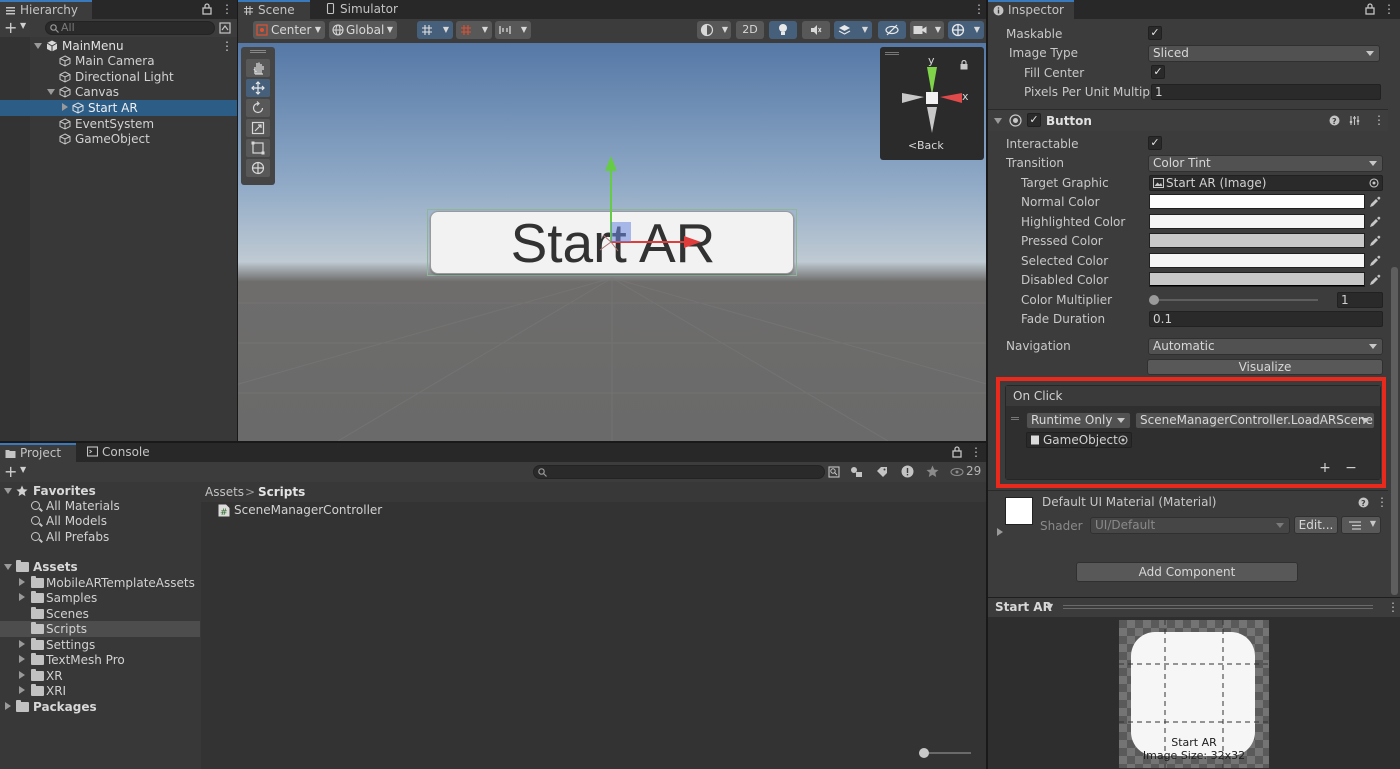 This screenshot has height=769, width=1400. What do you see at coordinates (435, 30) in the screenshot?
I see `grid-snap-toggle: ▼` at bounding box center [435, 30].